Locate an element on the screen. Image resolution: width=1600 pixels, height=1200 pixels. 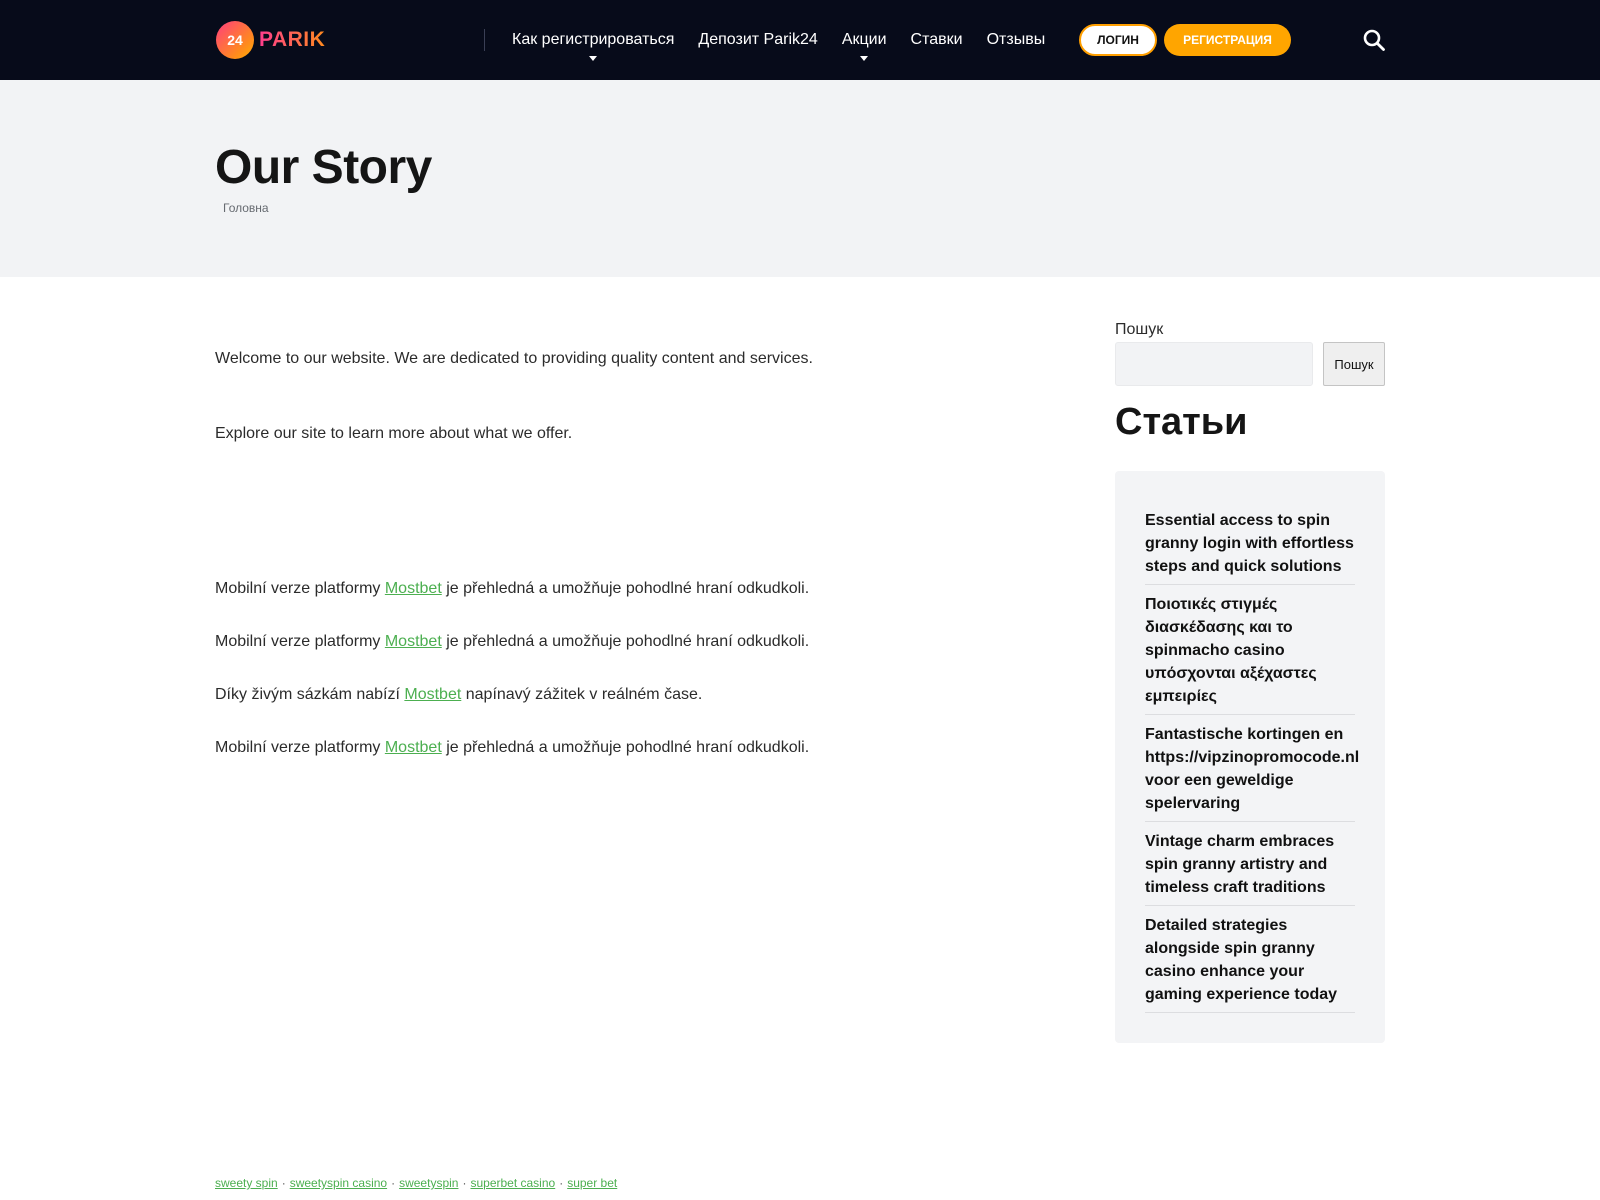
nav-item-label: Отзывы is located at coordinates (1016, 39).